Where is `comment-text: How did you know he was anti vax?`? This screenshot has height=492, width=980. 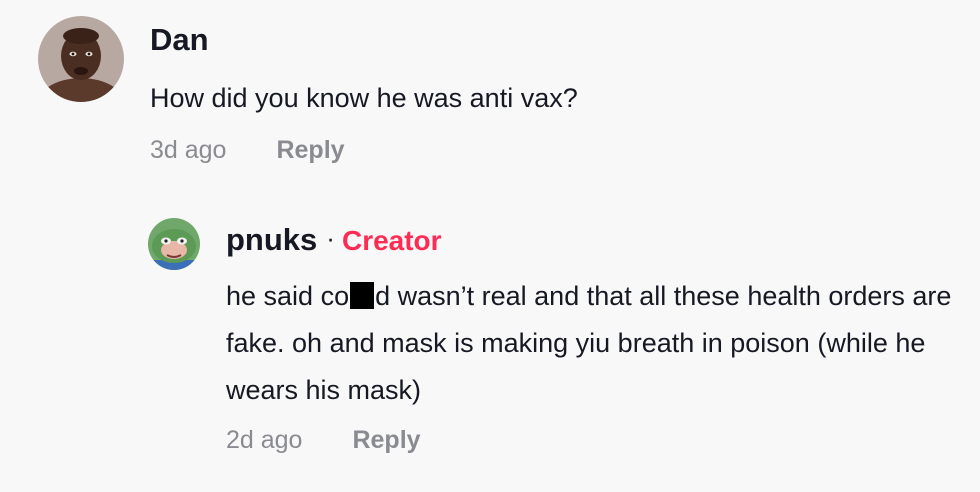 comment-text: How did you know he was anti vax? is located at coordinates (364, 98).